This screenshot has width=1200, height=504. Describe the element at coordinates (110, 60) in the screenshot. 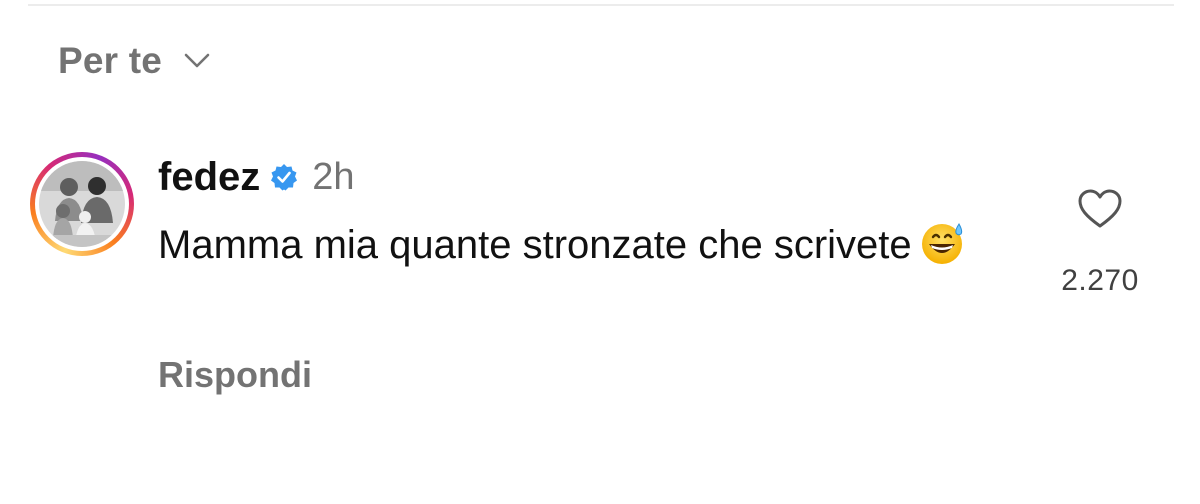

I see `sort-label: Per te` at that location.